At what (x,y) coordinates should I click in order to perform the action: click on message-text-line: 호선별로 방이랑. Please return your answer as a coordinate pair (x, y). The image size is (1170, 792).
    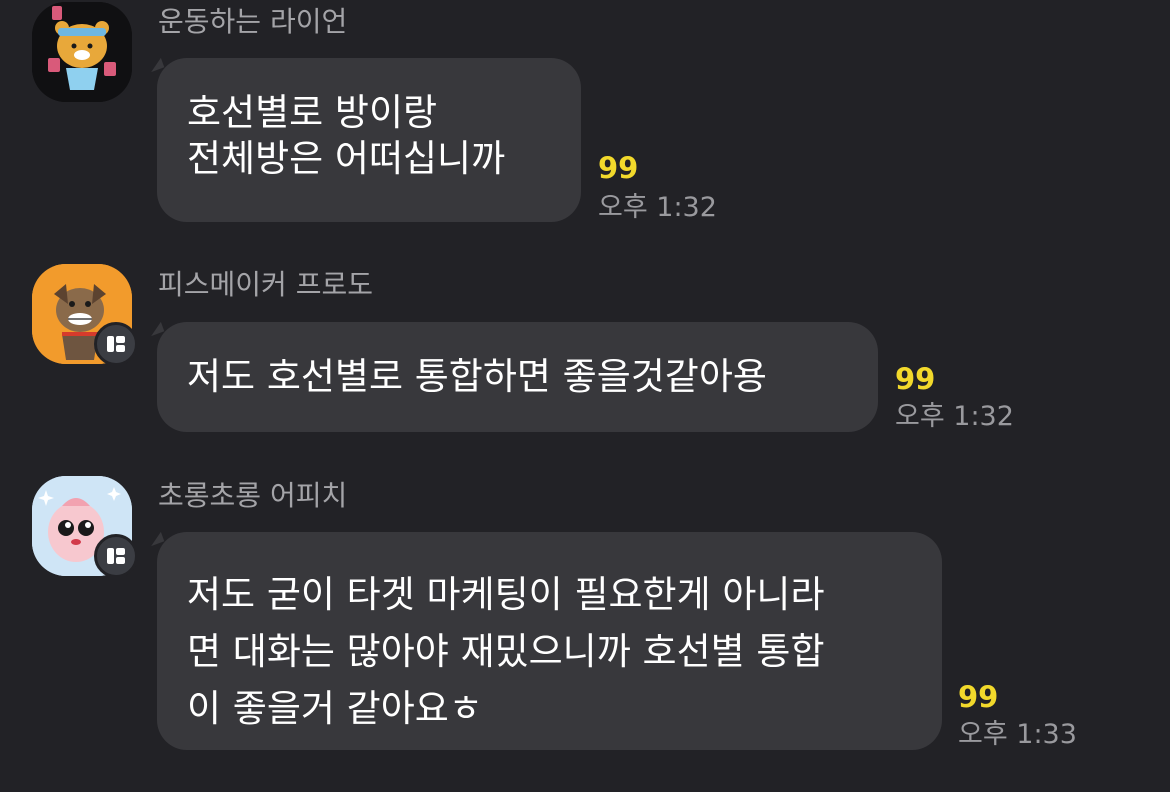
    Looking at the image, I should click on (312, 112).